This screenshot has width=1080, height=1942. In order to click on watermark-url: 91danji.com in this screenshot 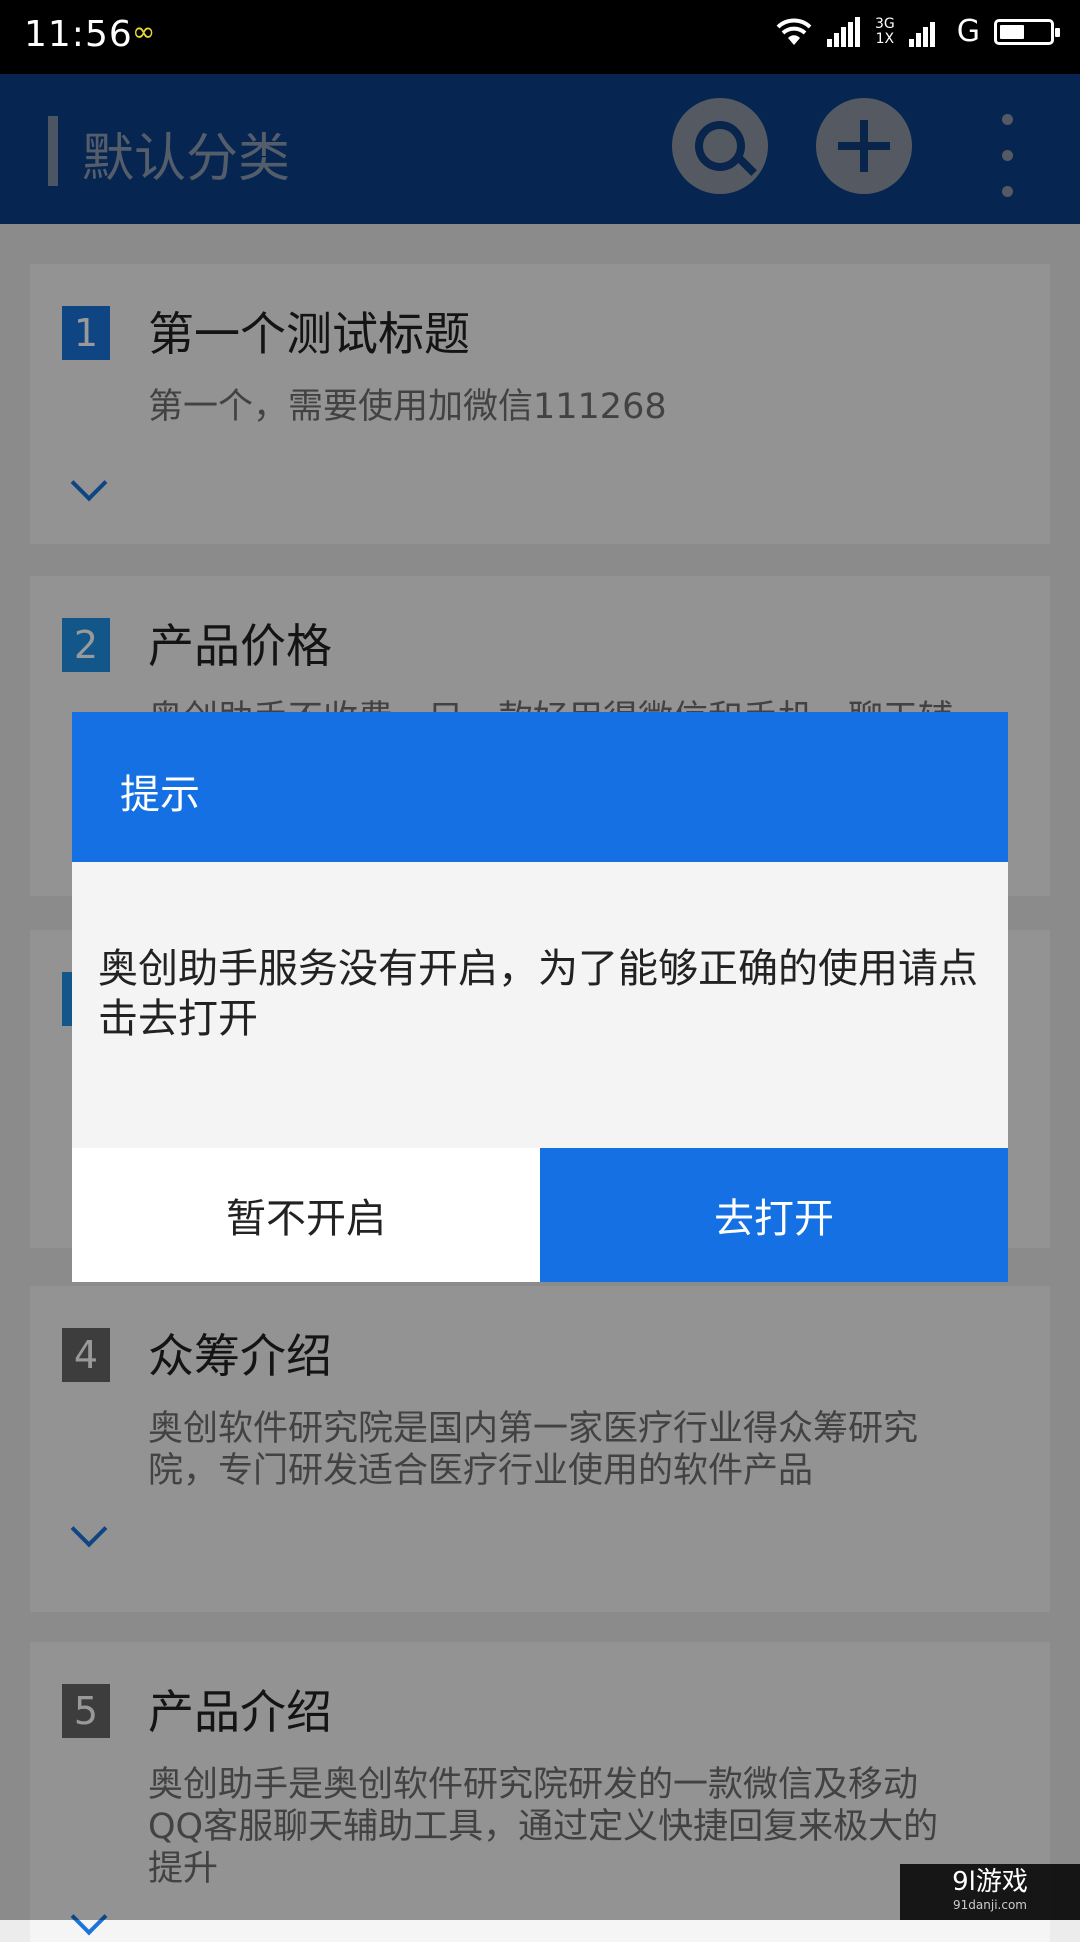, I will do `click(990, 1905)`.